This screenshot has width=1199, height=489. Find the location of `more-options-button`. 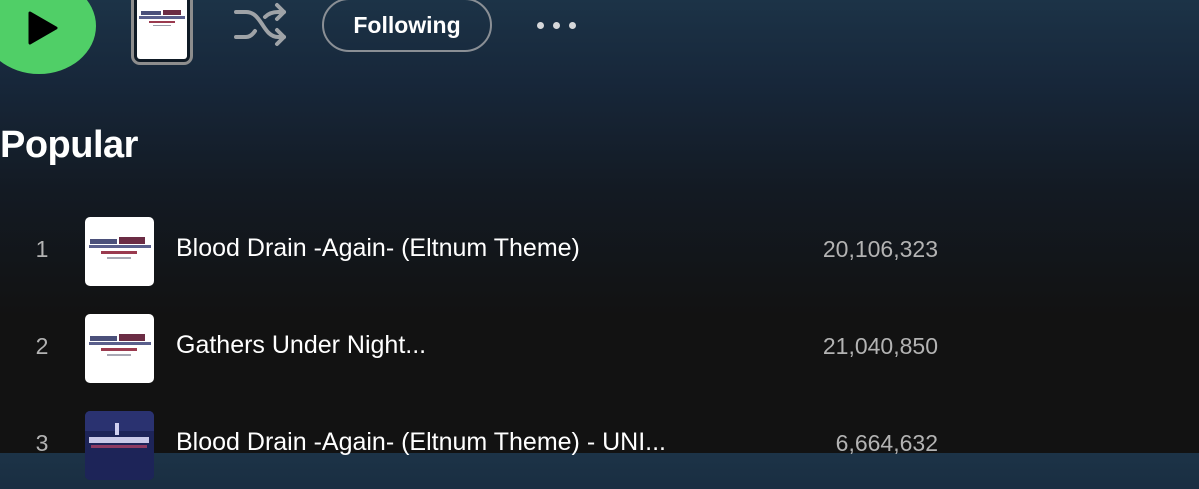

more-options-button is located at coordinates (556, 25).